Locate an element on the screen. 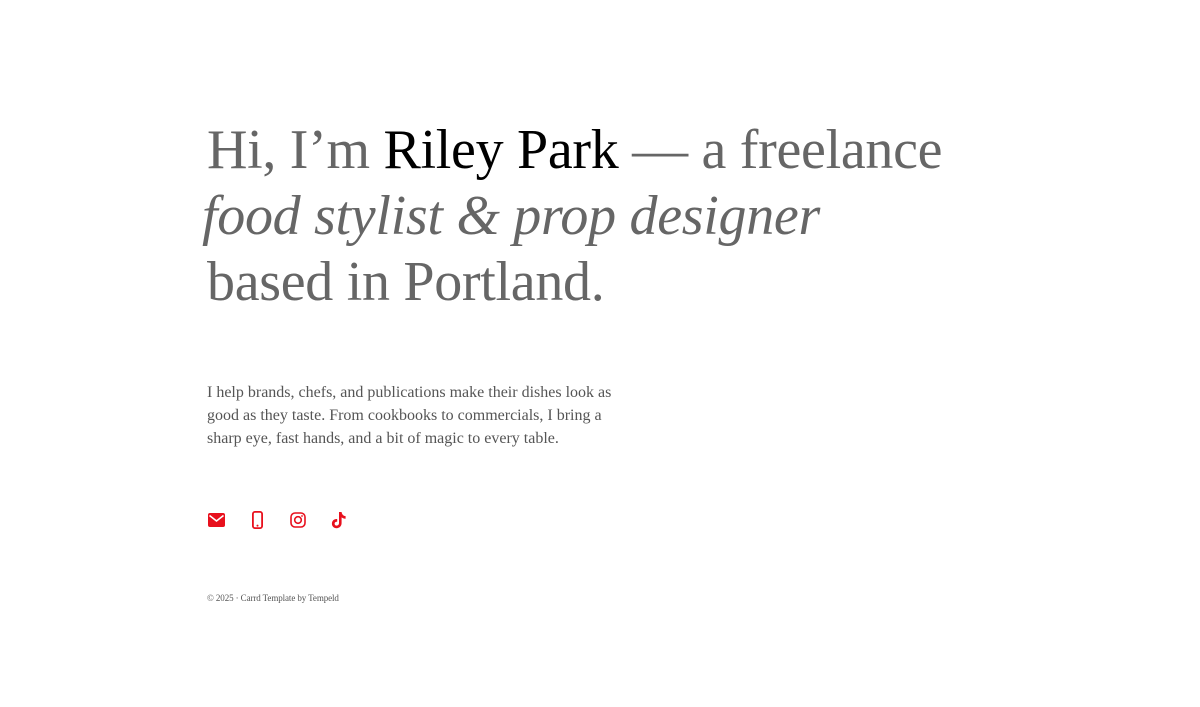 The height and width of the screenshot is (707, 1200). social-links is located at coordinates (607, 520).